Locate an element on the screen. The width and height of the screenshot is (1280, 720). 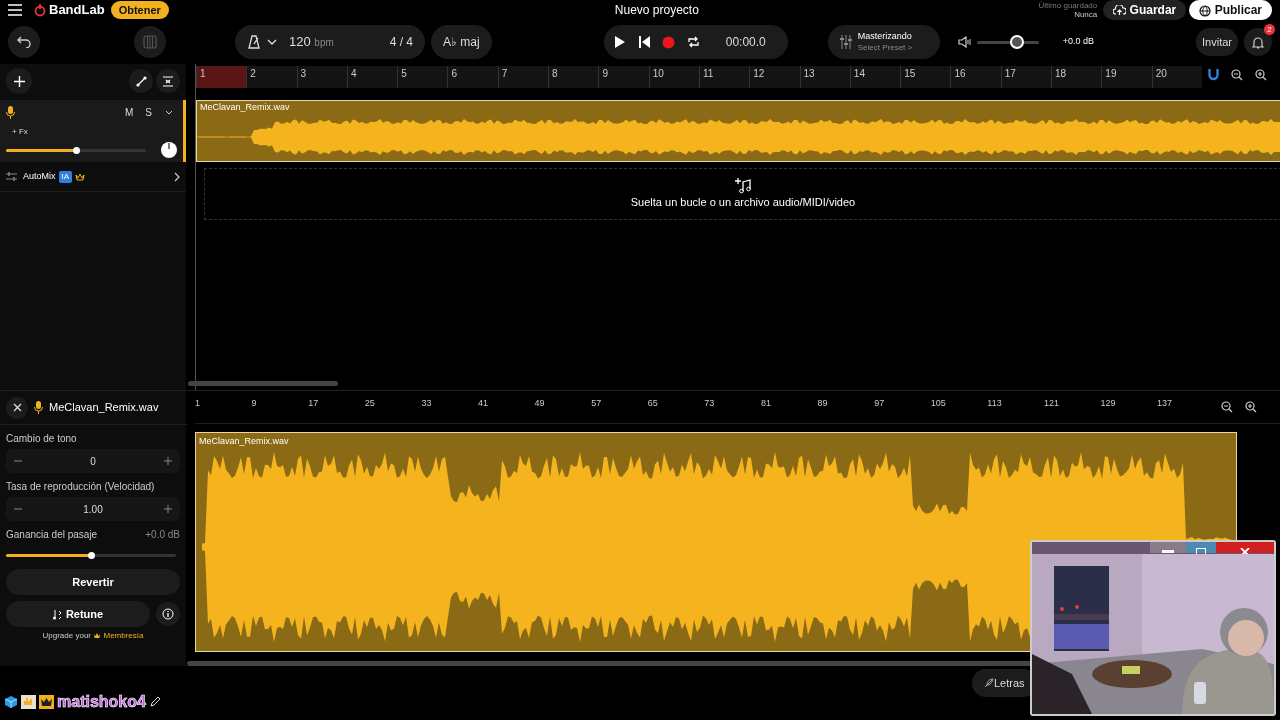
logo-icon is located at coordinates (40, 10).